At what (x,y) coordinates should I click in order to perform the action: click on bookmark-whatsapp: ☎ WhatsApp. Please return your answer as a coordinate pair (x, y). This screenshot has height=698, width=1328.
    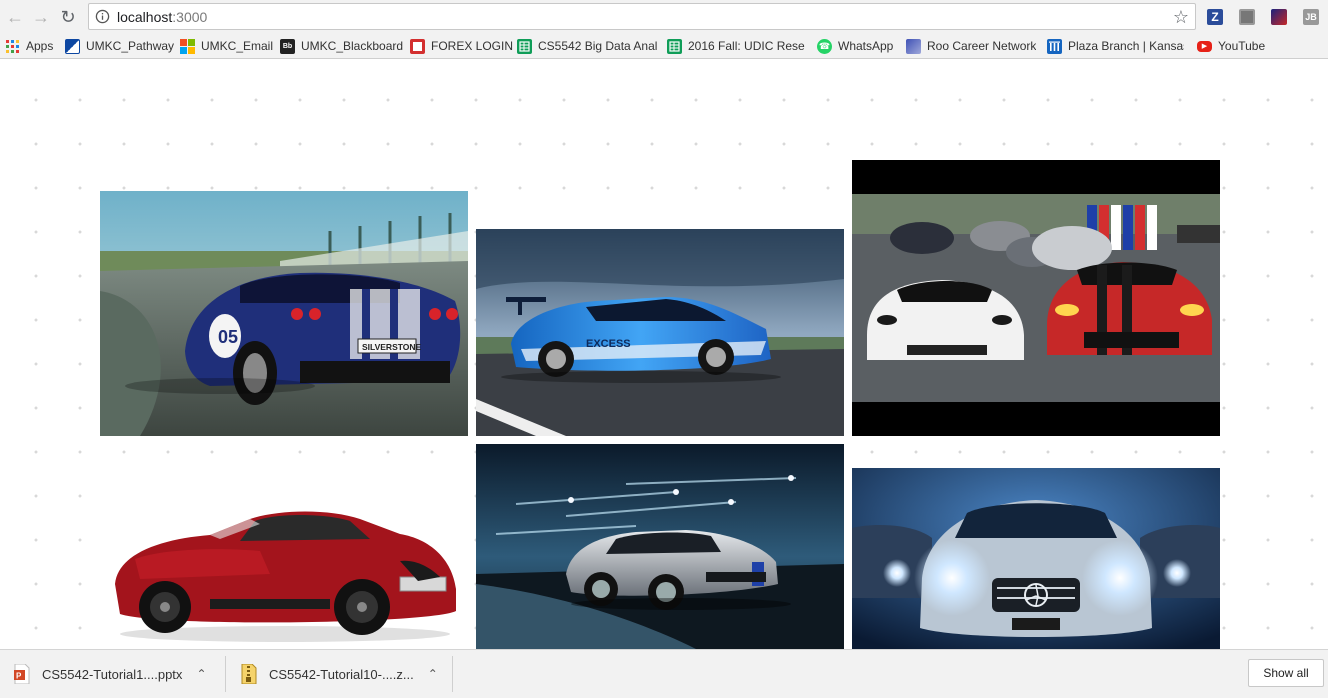
    Looking at the image, I should click on (855, 46).